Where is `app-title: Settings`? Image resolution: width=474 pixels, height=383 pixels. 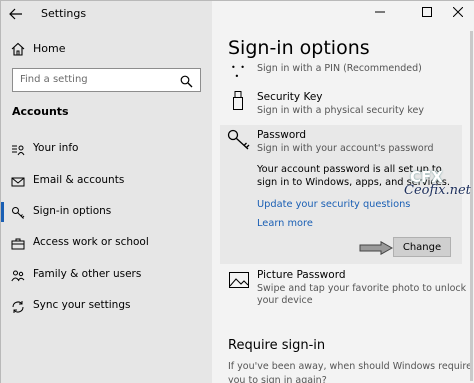
app-title: Settings is located at coordinates (64, 13).